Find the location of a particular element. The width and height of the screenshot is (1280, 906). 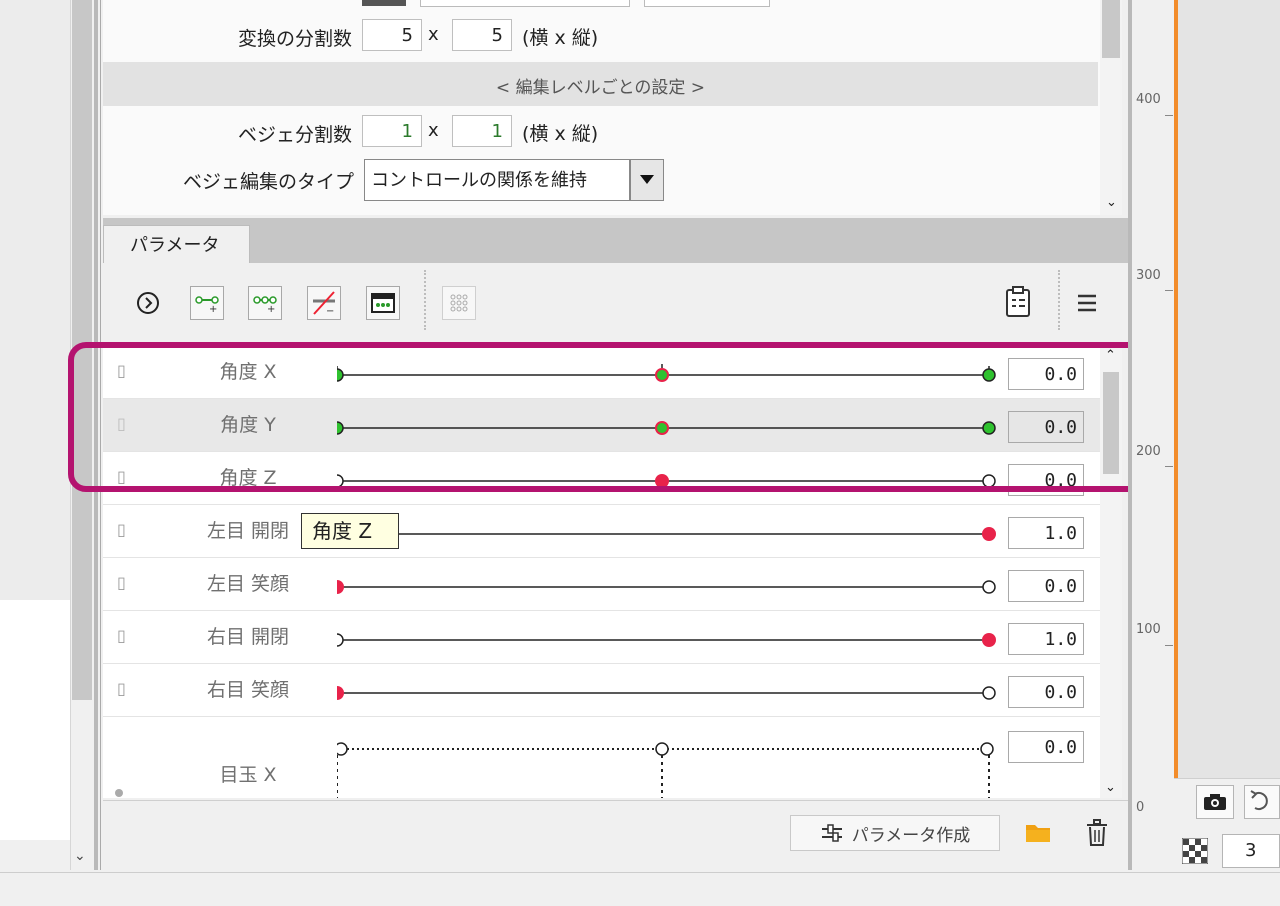

create-parameter-icon is located at coordinates (831, 833).